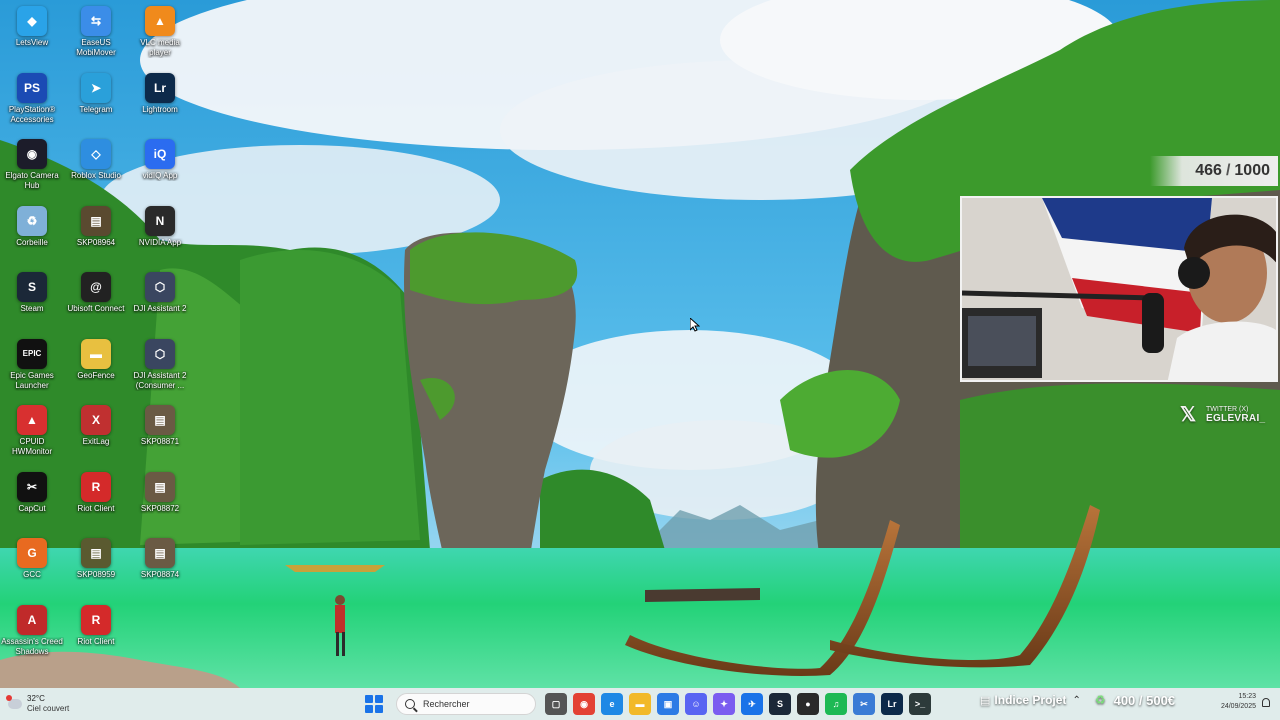 This screenshot has width=1280, height=720. I want to click on desktop-icon-label: Telegram, so click(96, 109).